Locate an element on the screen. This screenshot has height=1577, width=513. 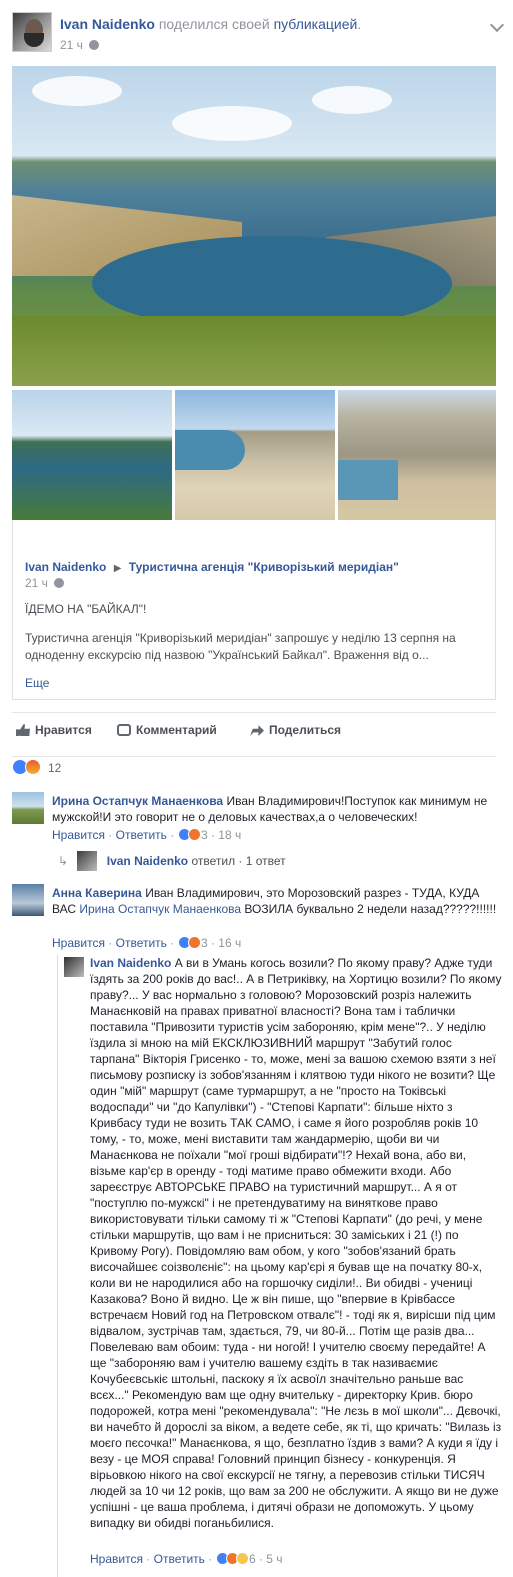
shared-time-text: 21 ч is located at coordinates (36, 583).